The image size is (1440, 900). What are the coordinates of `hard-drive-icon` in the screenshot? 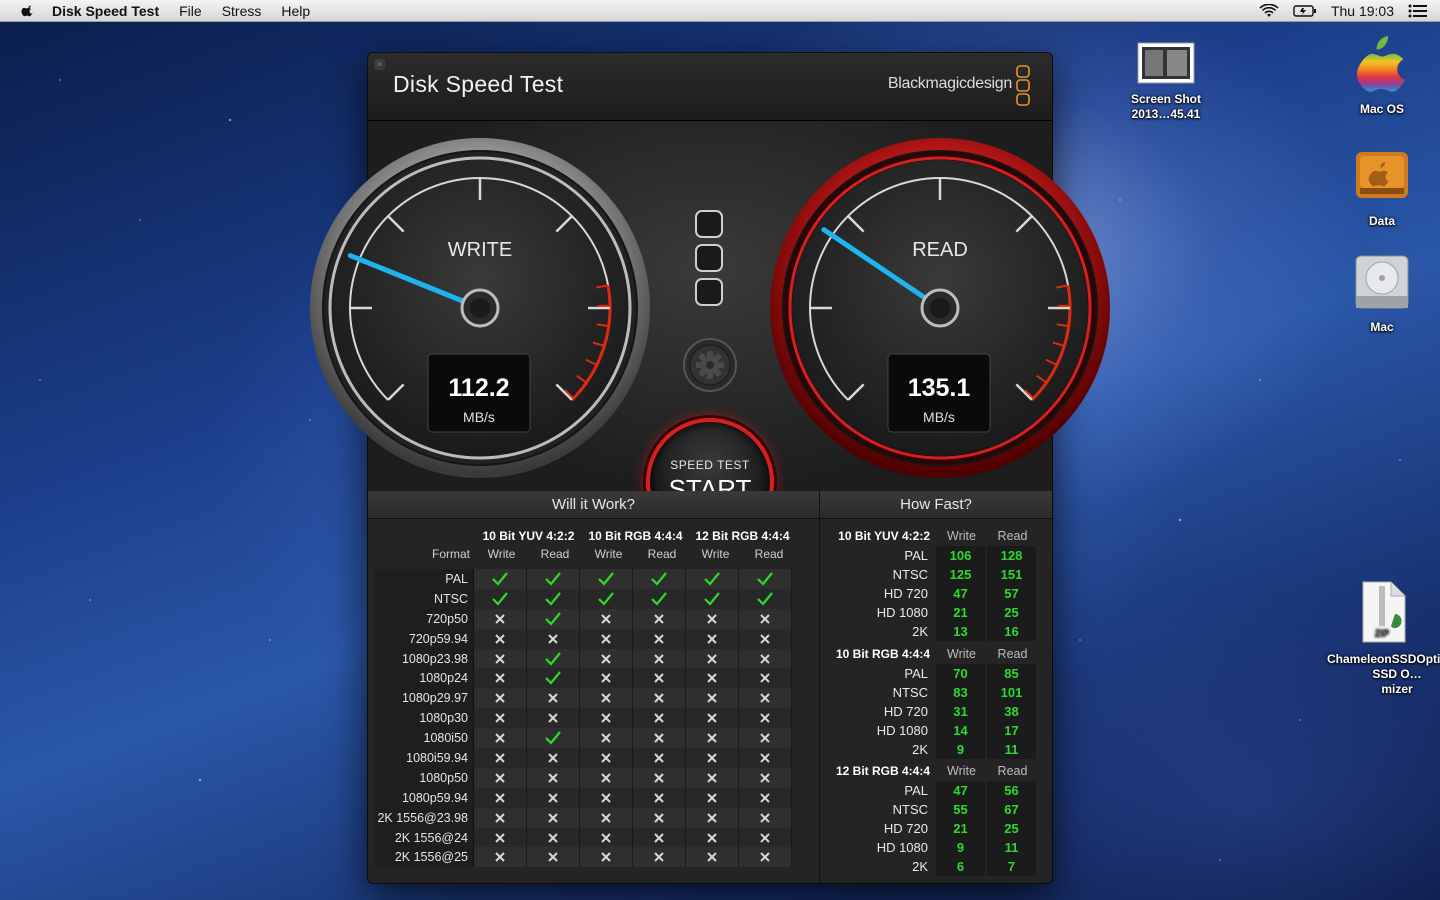 It's located at (1382, 282).